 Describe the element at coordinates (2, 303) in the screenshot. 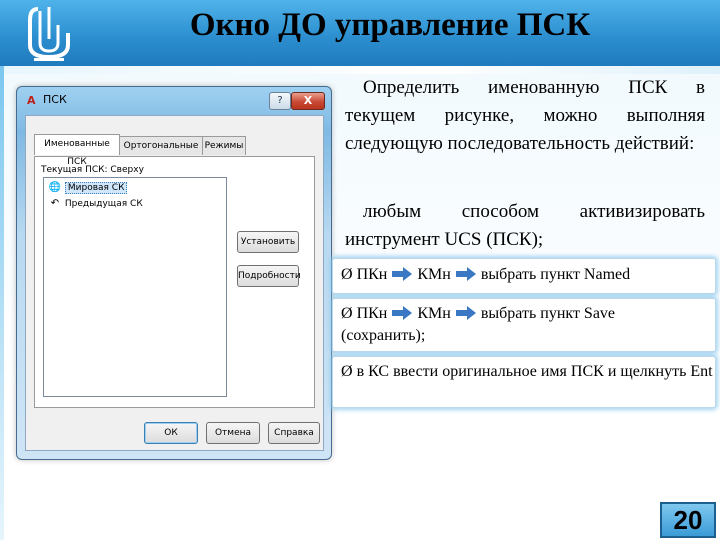

I see `left-edge-decoration` at that location.